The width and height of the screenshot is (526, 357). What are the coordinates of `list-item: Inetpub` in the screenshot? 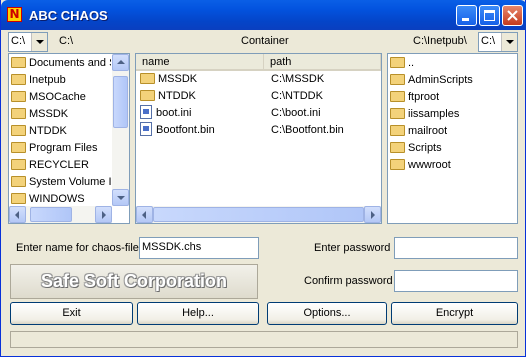 It's located at (61, 80).